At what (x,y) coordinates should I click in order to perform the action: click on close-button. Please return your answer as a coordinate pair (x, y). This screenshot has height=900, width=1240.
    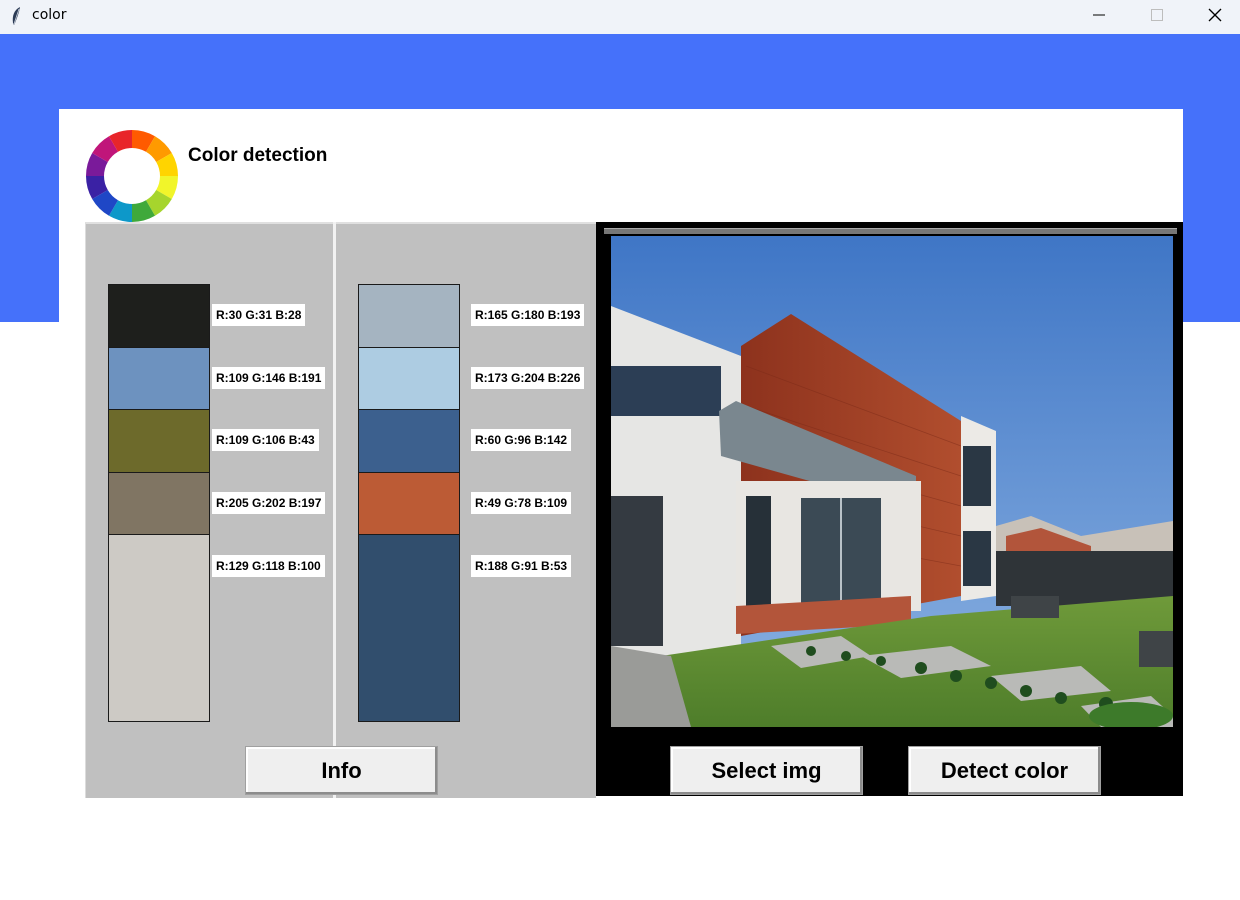
    Looking at the image, I should click on (1213, 15).